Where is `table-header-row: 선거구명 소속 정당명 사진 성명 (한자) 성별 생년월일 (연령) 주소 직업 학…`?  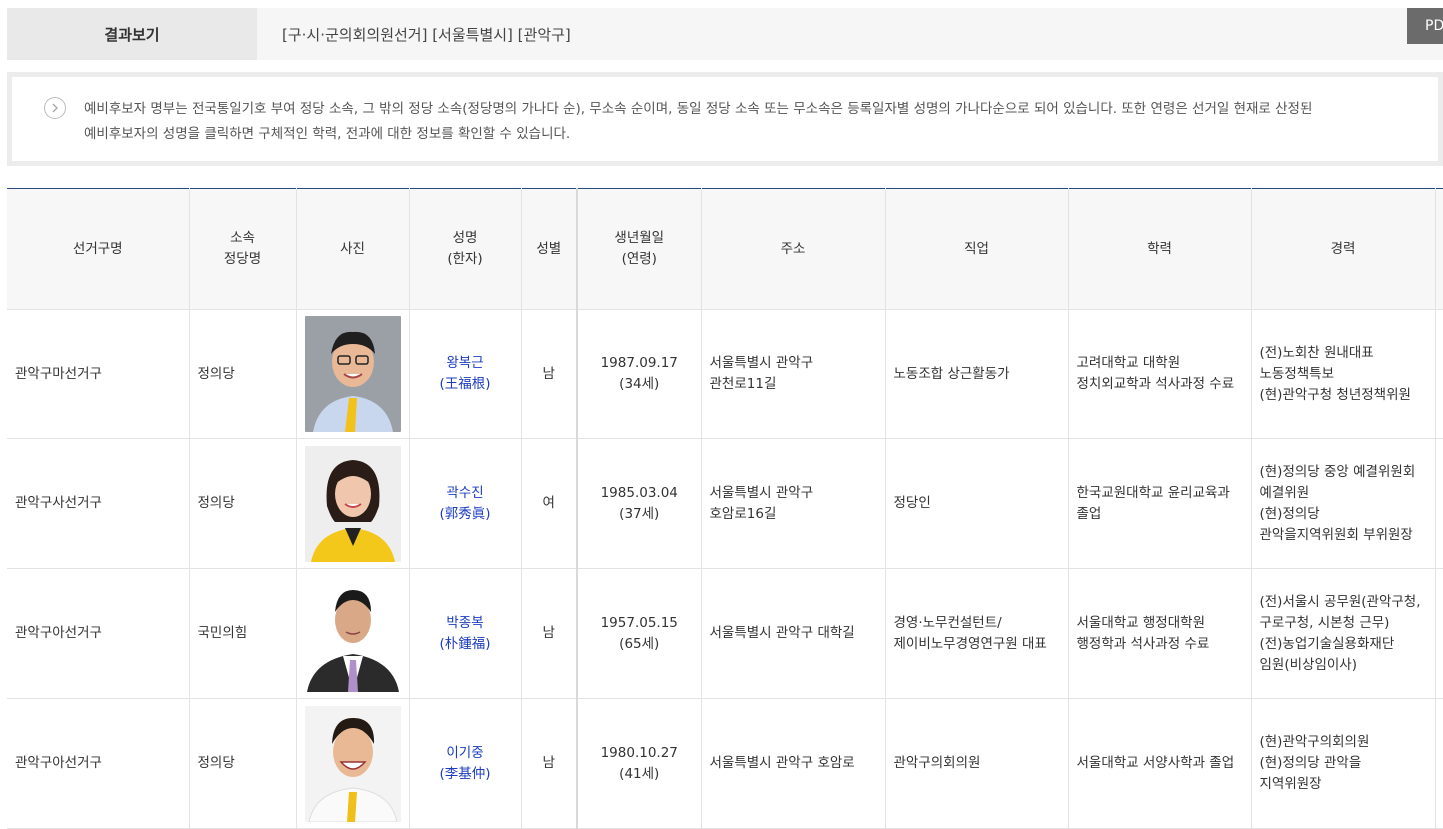 table-header-row: 선거구명 소속 정당명 사진 성명 (한자) 성별 생년월일 (연령) 주소 직업 학… is located at coordinates (725, 249).